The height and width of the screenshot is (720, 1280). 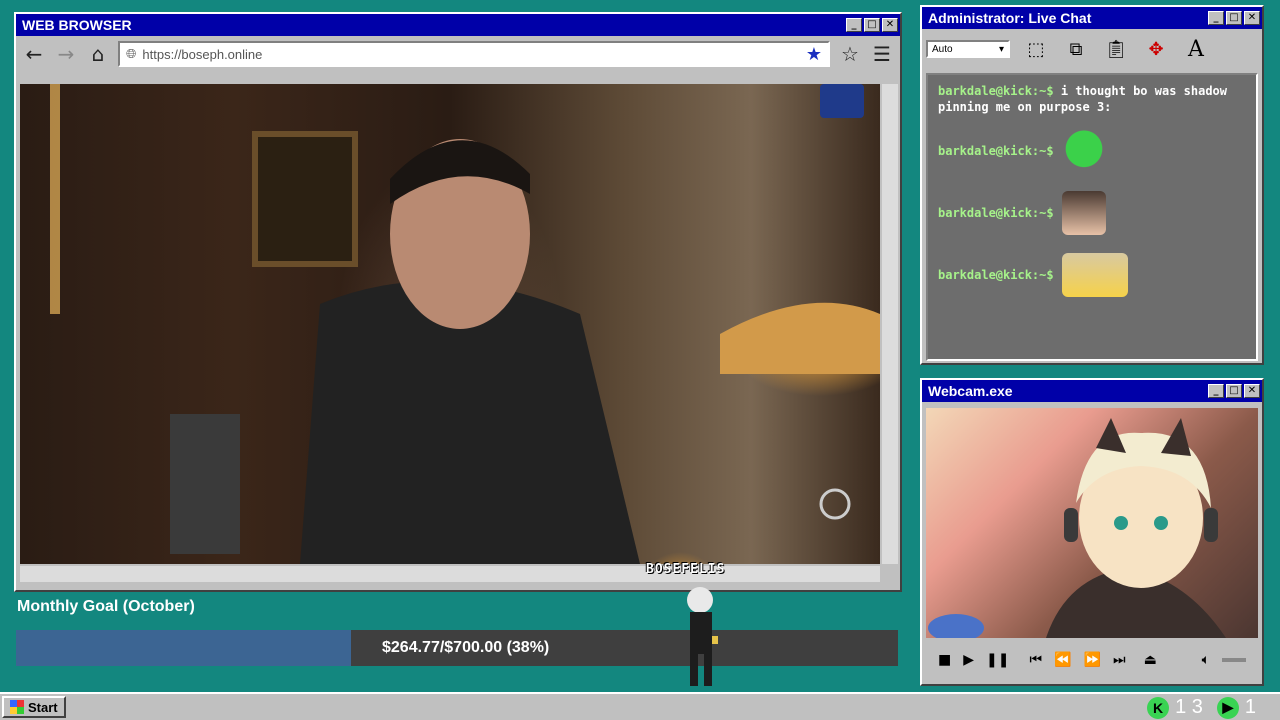 What do you see at coordinates (702, 636) in the screenshot?
I see `pixel-character` at bounding box center [702, 636].